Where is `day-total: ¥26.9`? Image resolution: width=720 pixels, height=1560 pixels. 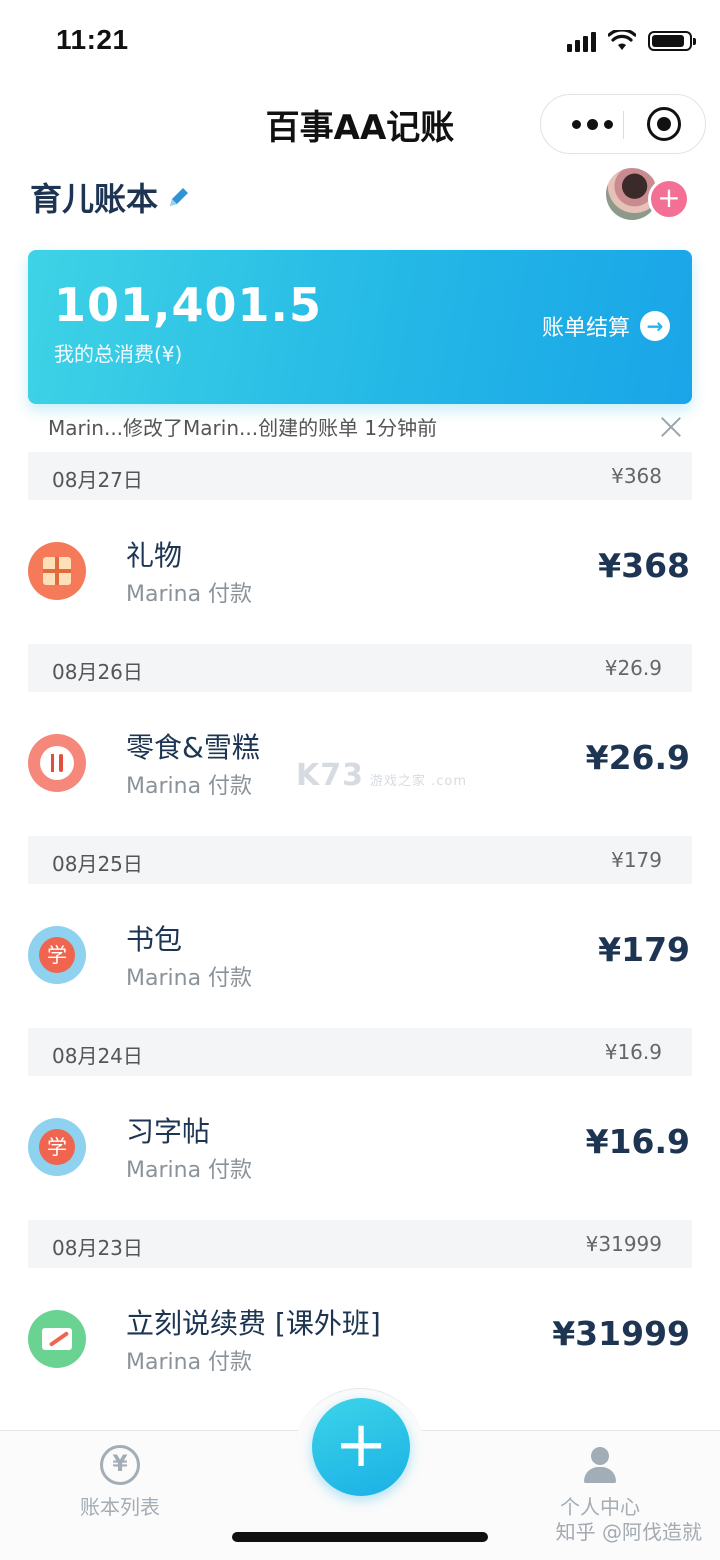
day-total: ¥26.9 is located at coordinates (633, 668).